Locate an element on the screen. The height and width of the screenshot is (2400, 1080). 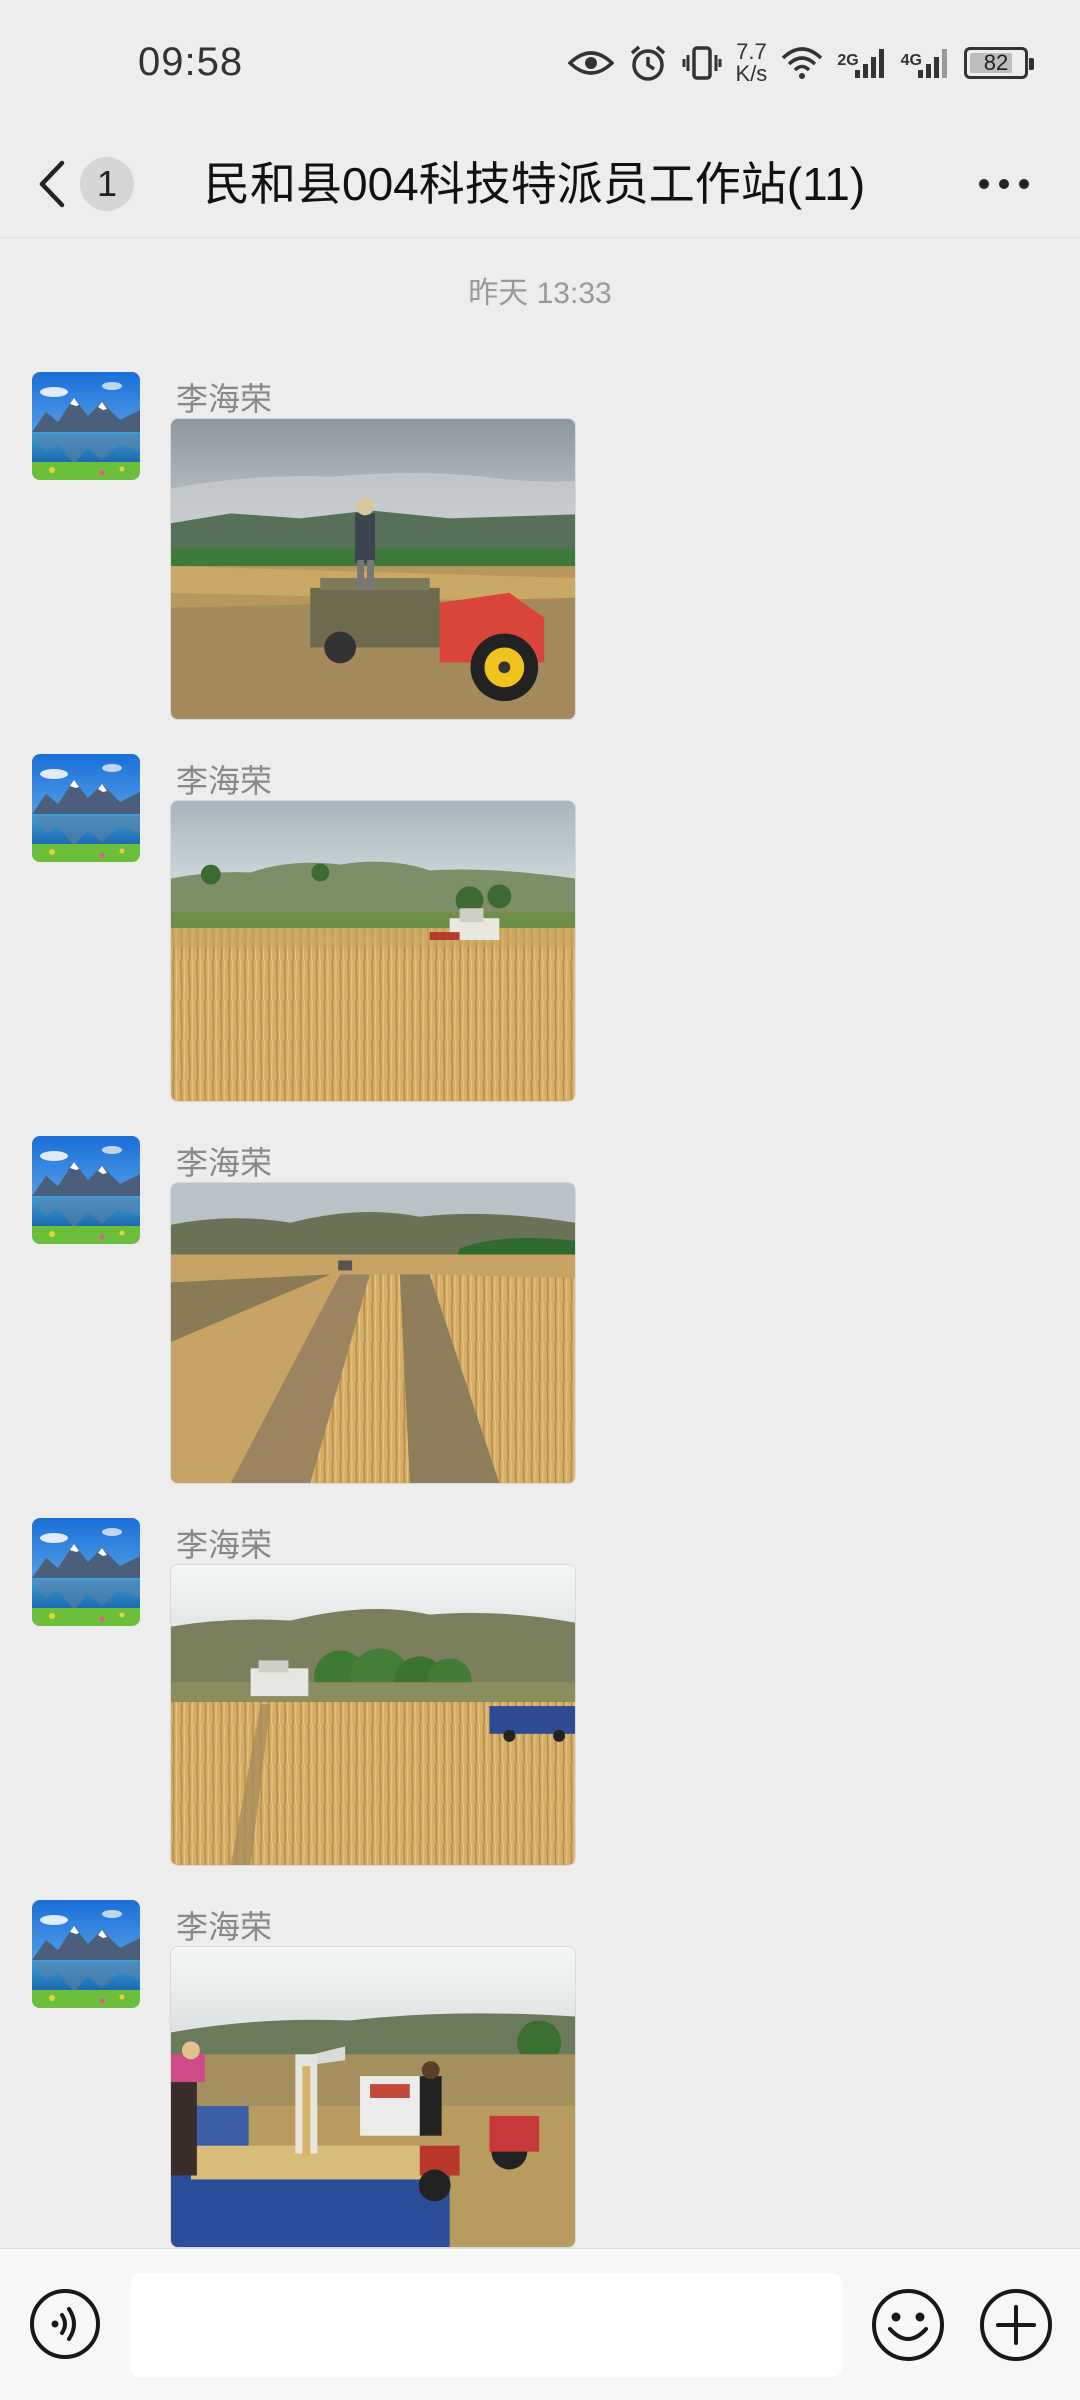
sim2-signal: 4G is located at coordinates (925, 63).